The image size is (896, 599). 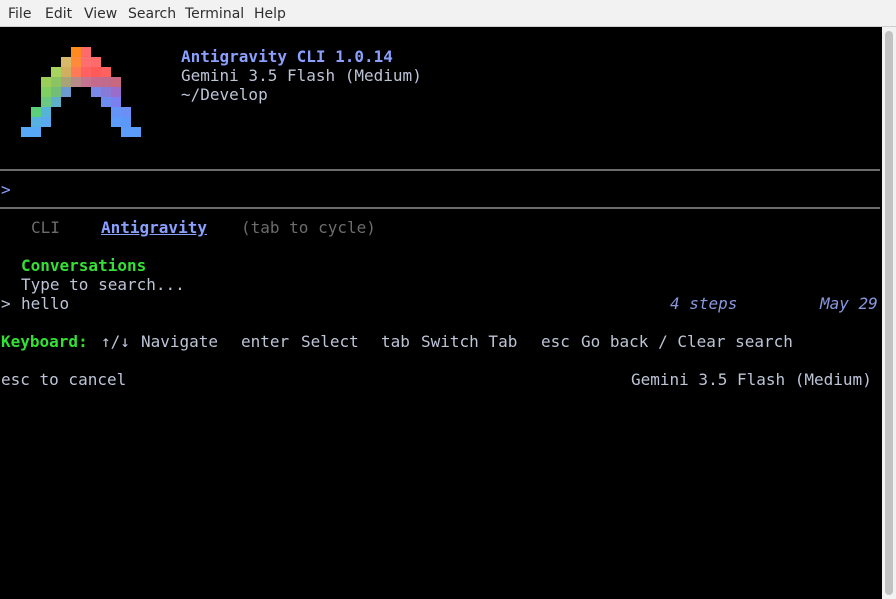 What do you see at coordinates (751, 379) in the screenshot?
I see `footer-model: Gemini 3.5 Flash (Medium)` at bounding box center [751, 379].